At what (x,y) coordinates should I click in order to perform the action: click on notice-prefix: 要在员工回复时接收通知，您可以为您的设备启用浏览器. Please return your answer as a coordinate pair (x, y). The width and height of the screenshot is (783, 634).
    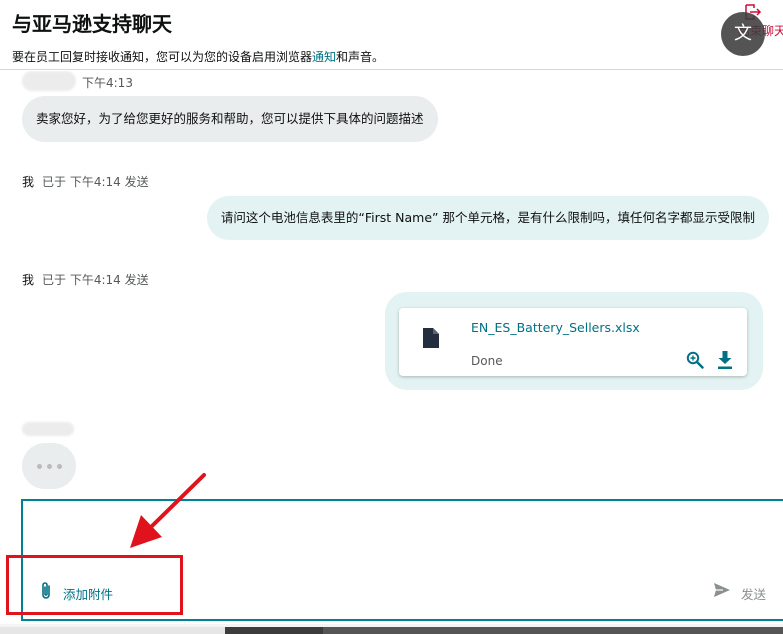
    Looking at the image, I should click on (162, 57).